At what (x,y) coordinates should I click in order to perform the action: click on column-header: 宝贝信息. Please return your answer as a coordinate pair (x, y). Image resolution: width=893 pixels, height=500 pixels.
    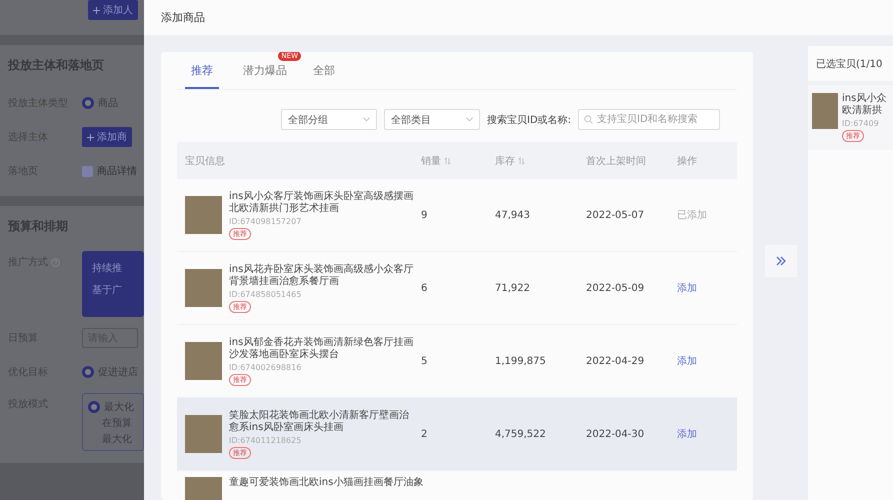
    Looking at the image, I should click on (205, 161).